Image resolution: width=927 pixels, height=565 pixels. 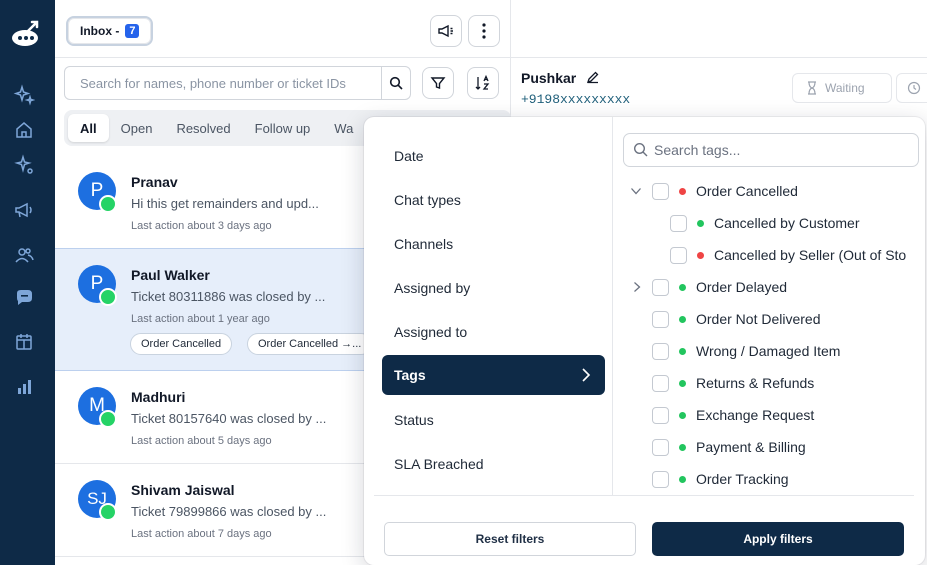 I want to click on filter-category-label: Tags, so click(x=410, y=375).